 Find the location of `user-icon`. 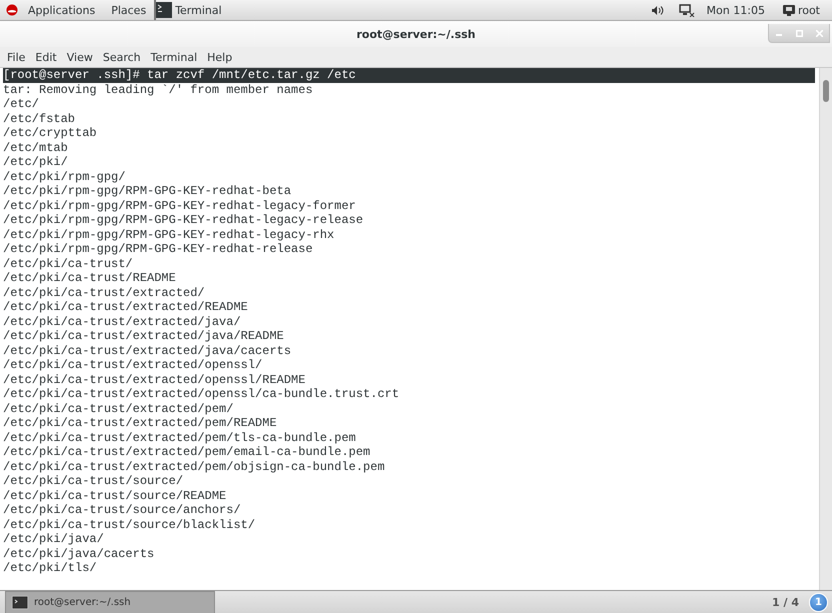

user-icon is located at coordinates (788, 10).